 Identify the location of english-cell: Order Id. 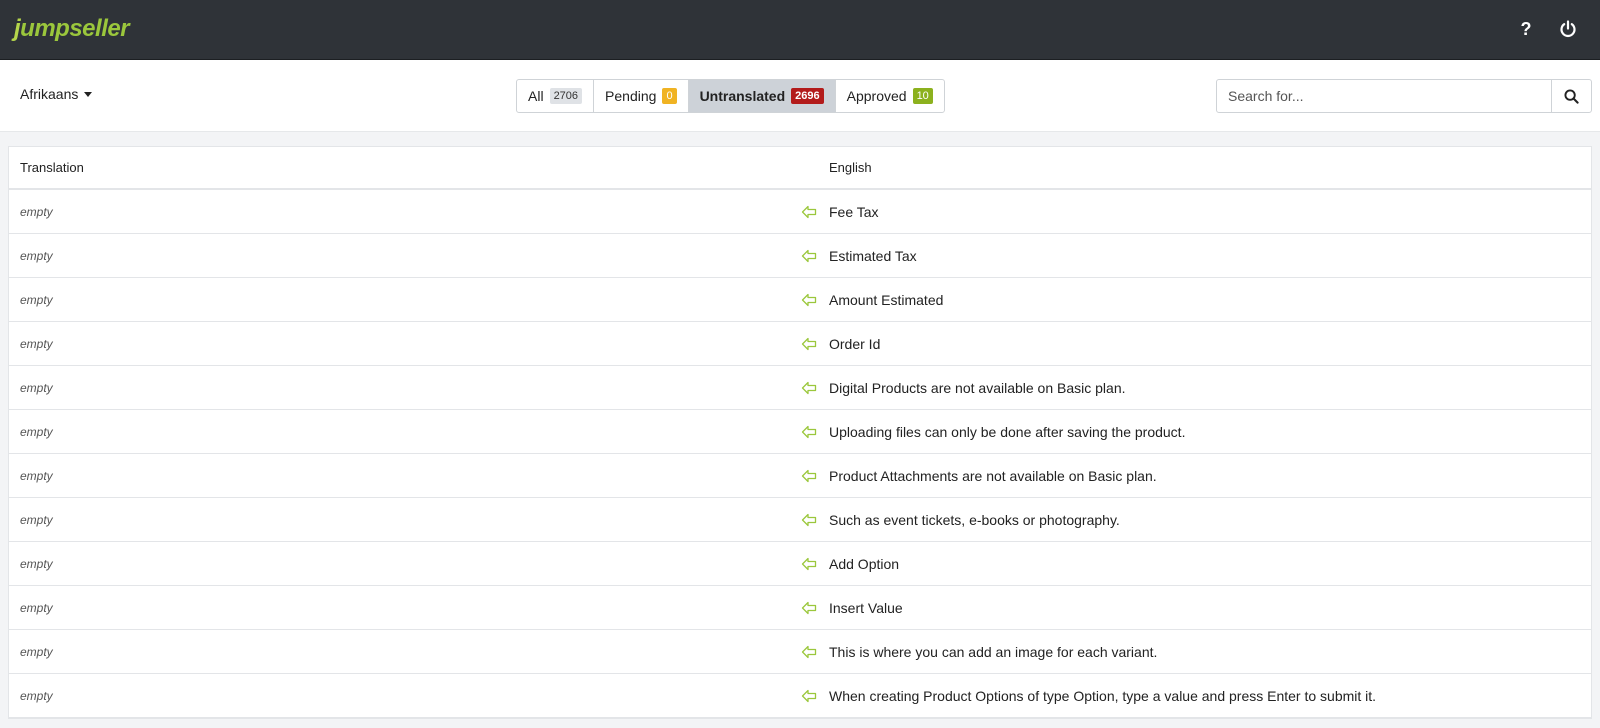
(855, 343).